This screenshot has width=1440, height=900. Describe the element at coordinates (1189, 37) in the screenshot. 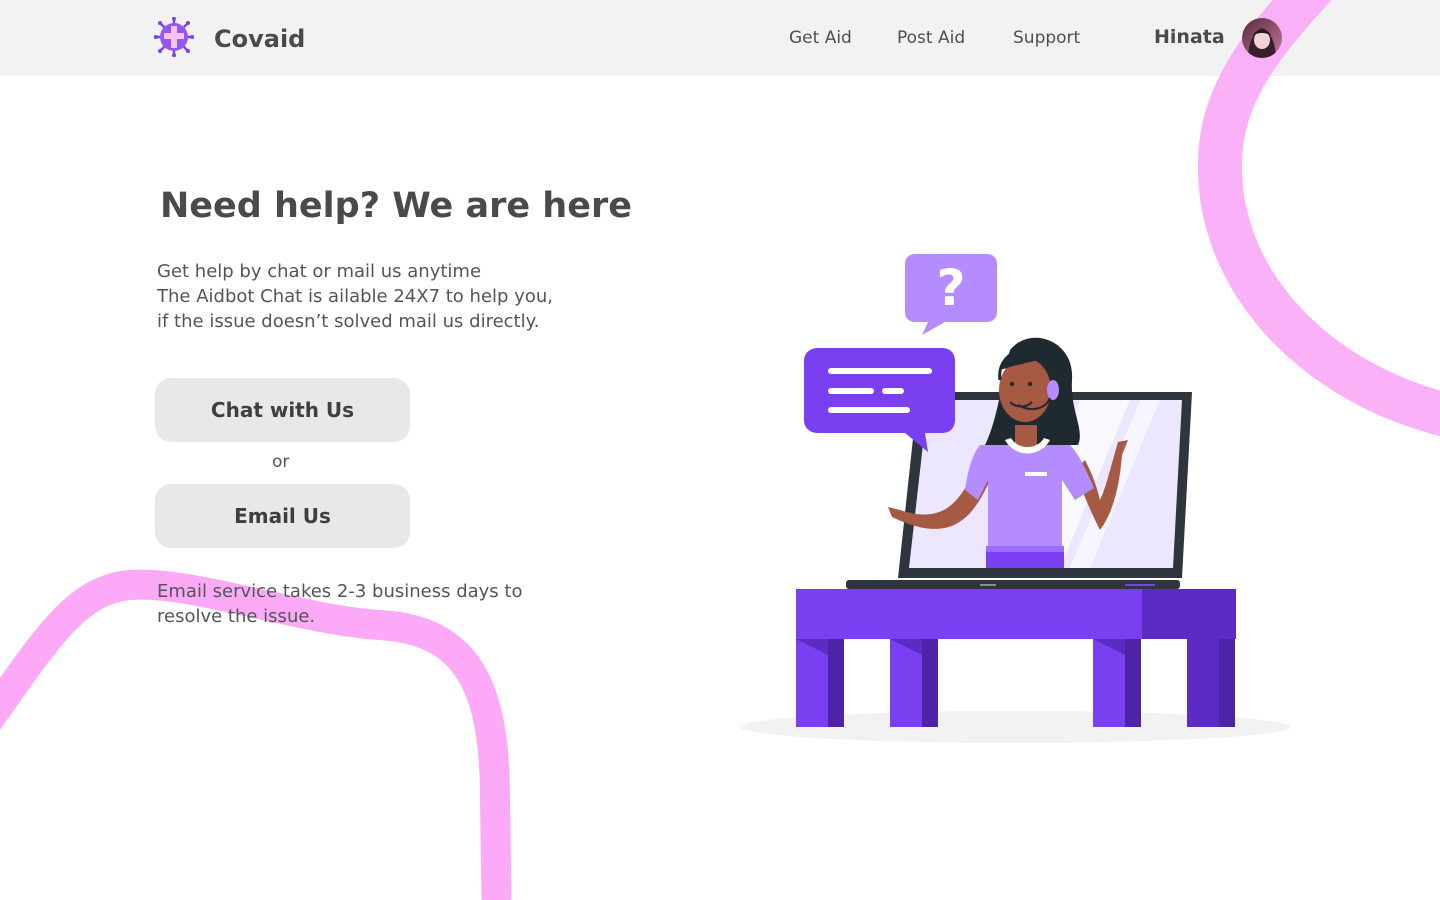

I see `user-name: Hinata` at that location.